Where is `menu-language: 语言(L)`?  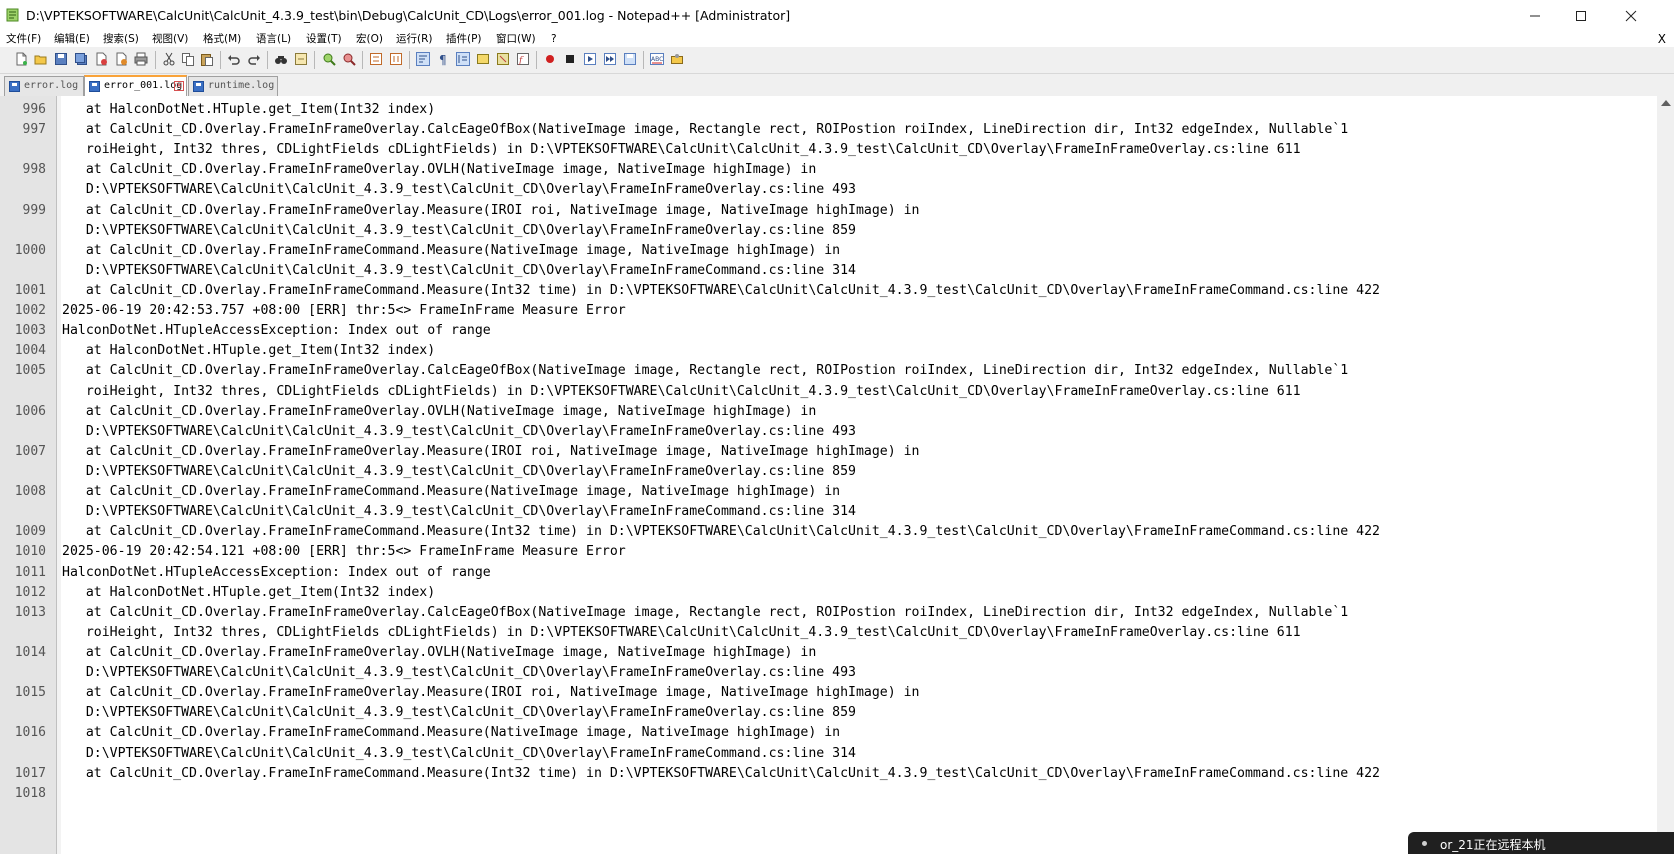
menu-language: 语言(L) is located at coordinates (273, 39).